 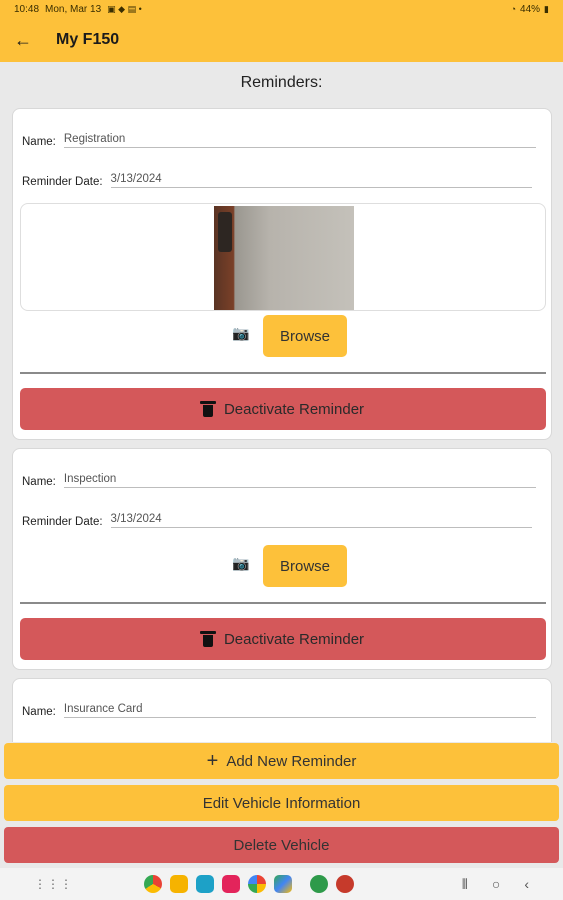 What do you see at coordinates (88, 39) in the screenshot?
I see `page-title: My F150` at bounding box center [88, 39].